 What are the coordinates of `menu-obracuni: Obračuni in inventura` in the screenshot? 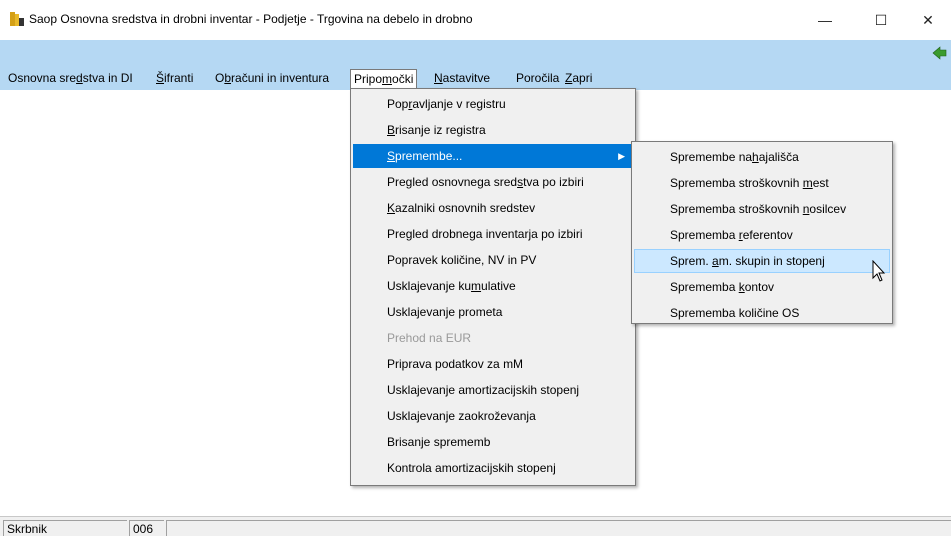 It's located at (272, 79).